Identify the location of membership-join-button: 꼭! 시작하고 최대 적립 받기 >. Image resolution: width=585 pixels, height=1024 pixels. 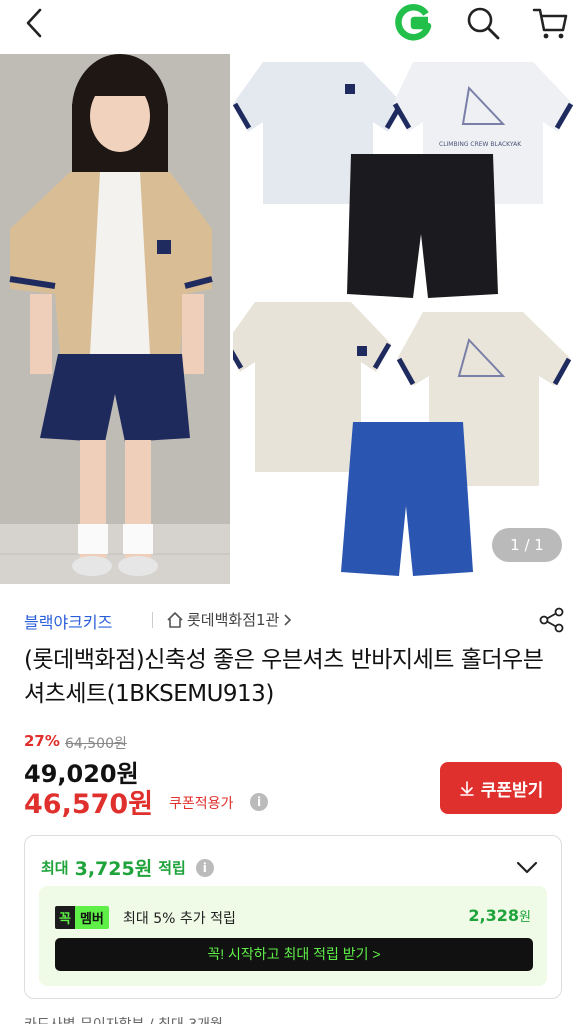
(294, 954).